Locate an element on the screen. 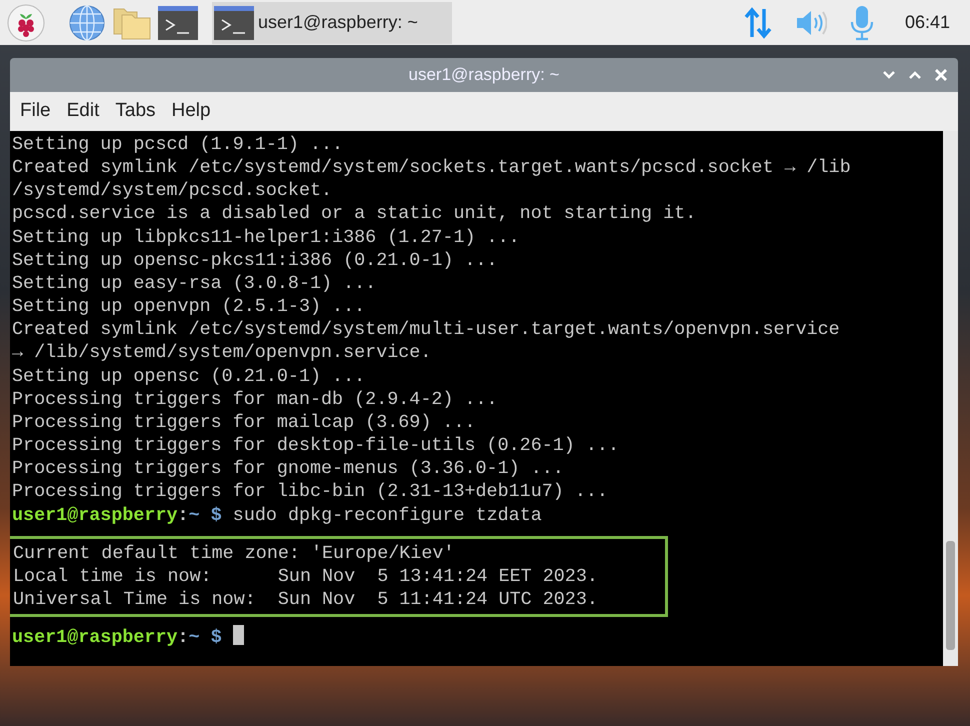 The width and height of the screenshot is (970, 726). globe-icon is located at coordinates (87, 23).